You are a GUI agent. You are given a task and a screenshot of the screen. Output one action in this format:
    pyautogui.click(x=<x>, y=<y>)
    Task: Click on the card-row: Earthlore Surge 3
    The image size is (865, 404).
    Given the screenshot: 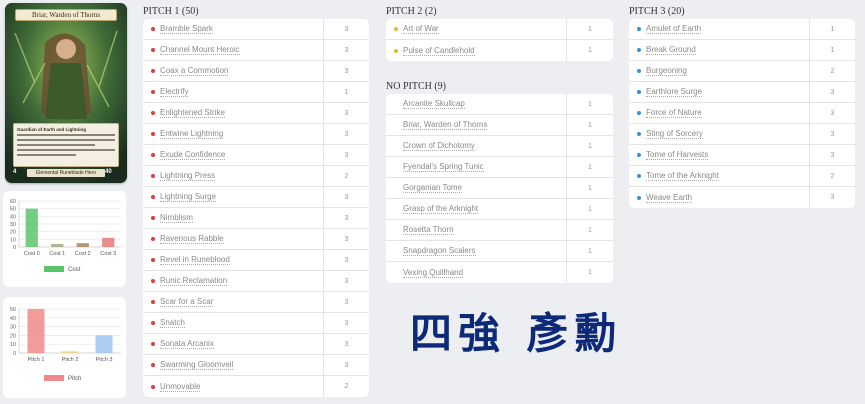 What is the action you would take?
    pyautogui.click(x=742, y=92)
    